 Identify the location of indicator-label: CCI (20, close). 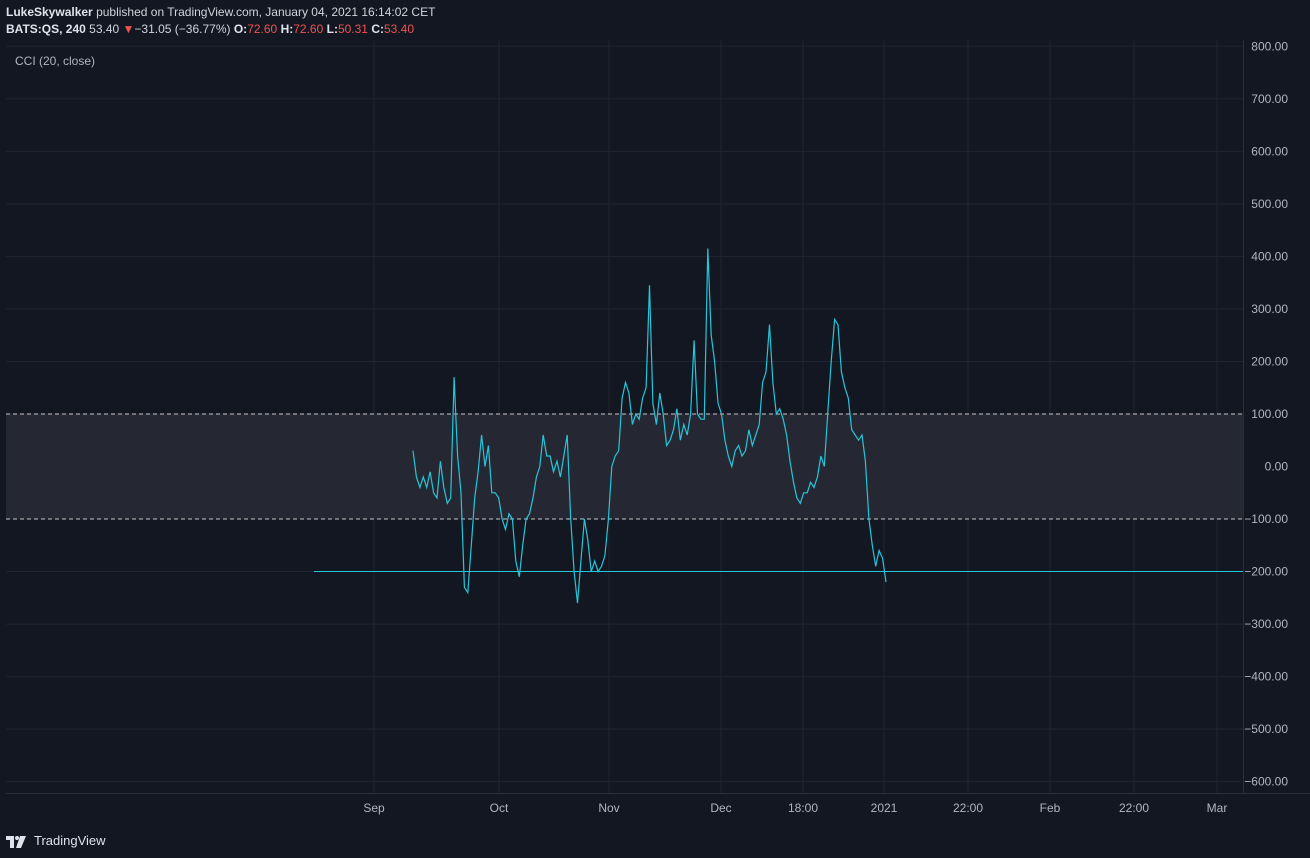
(55, 61).